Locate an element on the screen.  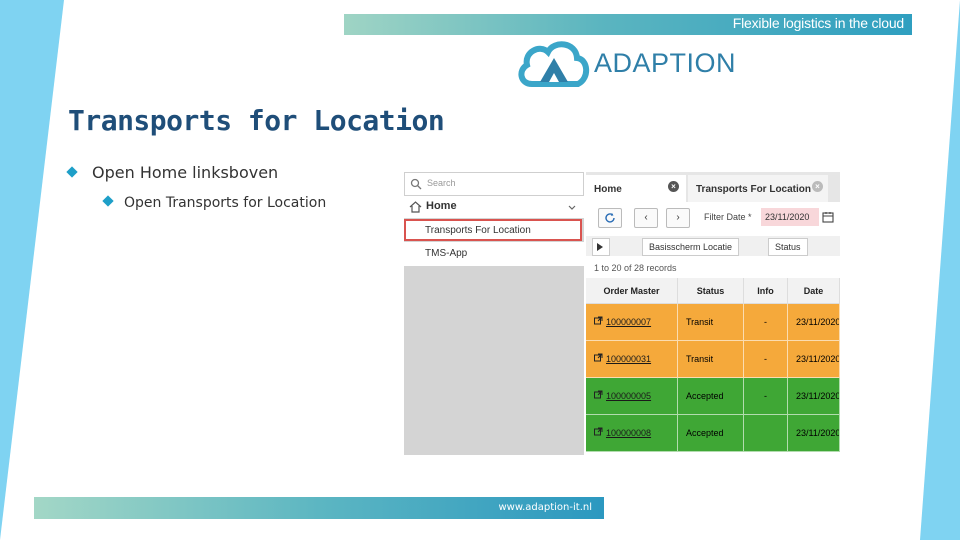
order-link: 100000007 is located at coordinates (628, 322).